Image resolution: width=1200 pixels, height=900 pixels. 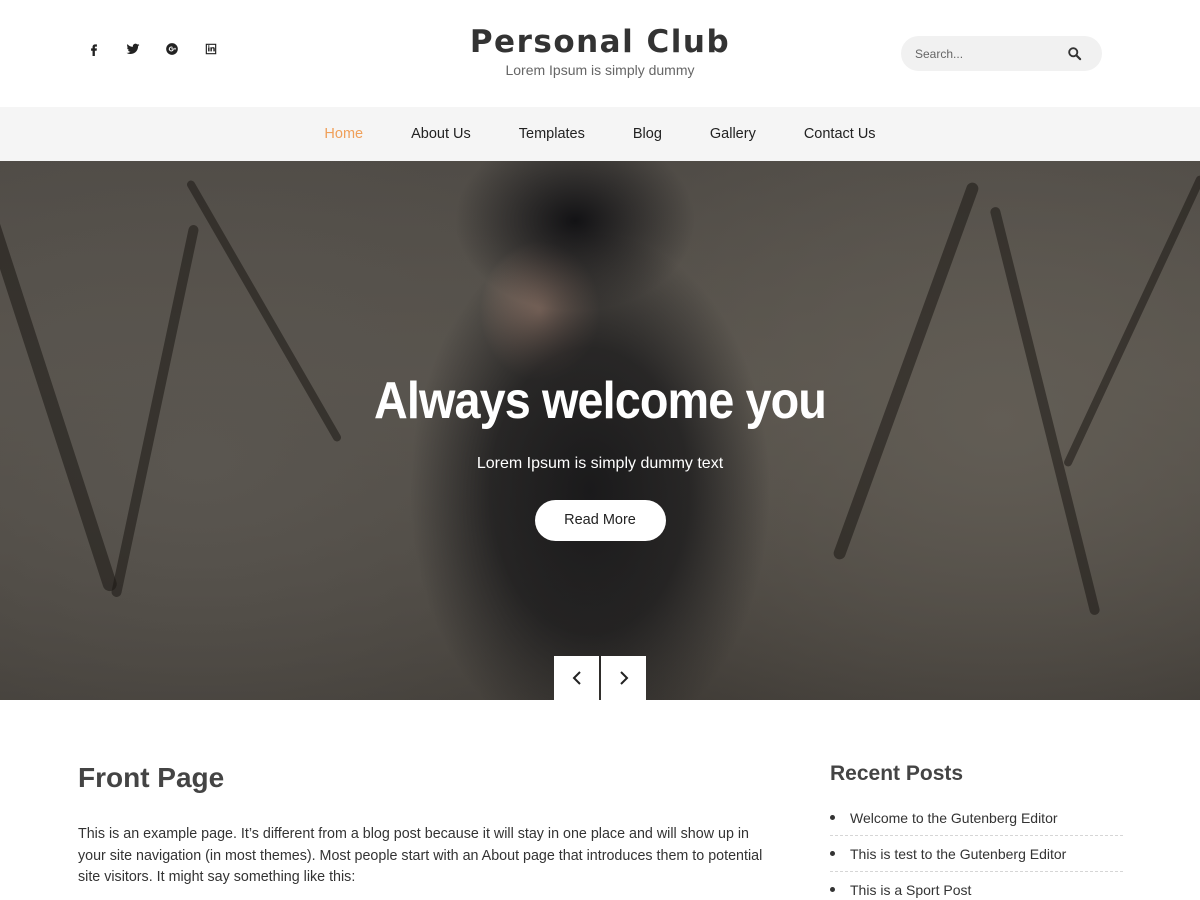 What do you see at coordinates (733, 134) in the screenshot?
I see `nav-item-gallery: Gallery` at bounding box center [733, 134].